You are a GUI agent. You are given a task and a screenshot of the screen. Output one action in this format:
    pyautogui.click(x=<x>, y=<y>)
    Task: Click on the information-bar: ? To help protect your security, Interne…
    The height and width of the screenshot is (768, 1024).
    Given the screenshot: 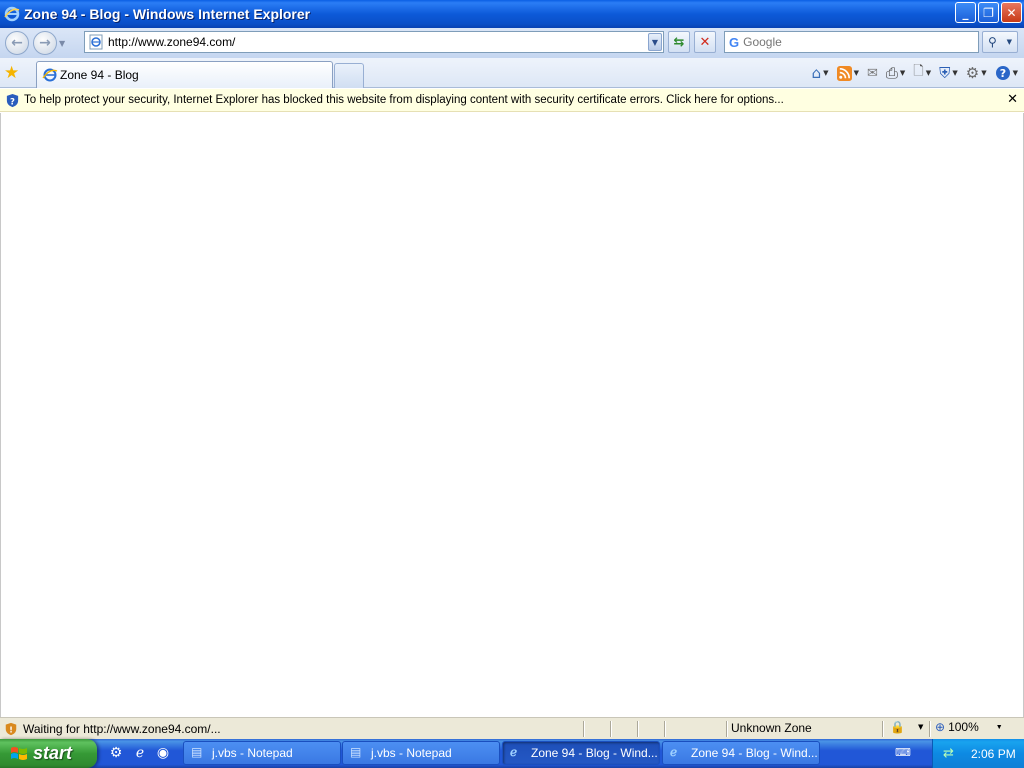 What is the action you would take?
    pyautogui.click(x=512, y=100)
    